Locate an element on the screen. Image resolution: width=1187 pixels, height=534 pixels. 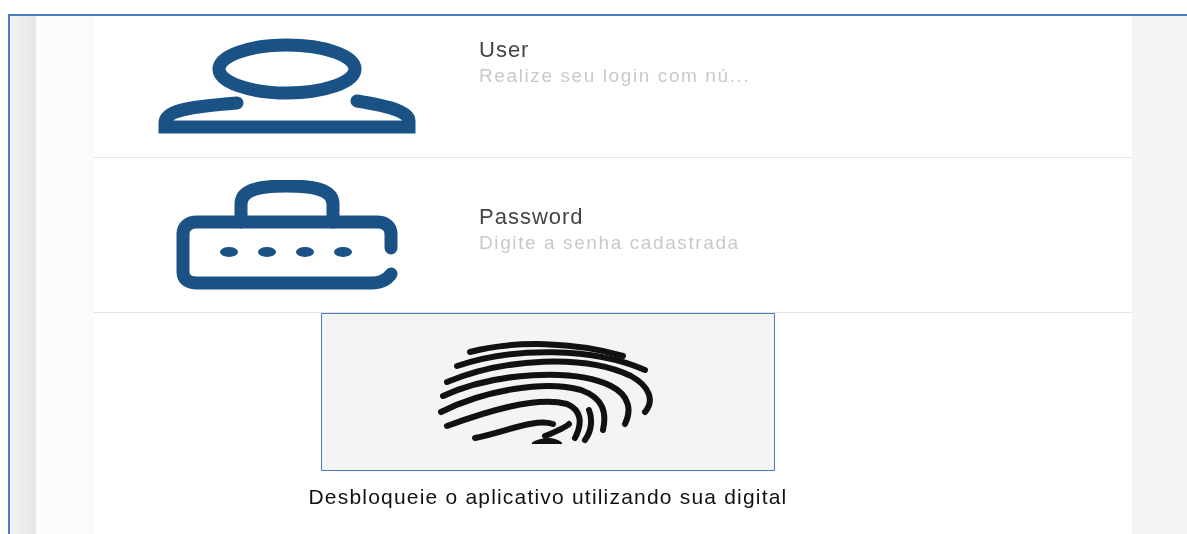
fingerprint-button is located at coordinates (548, 392).